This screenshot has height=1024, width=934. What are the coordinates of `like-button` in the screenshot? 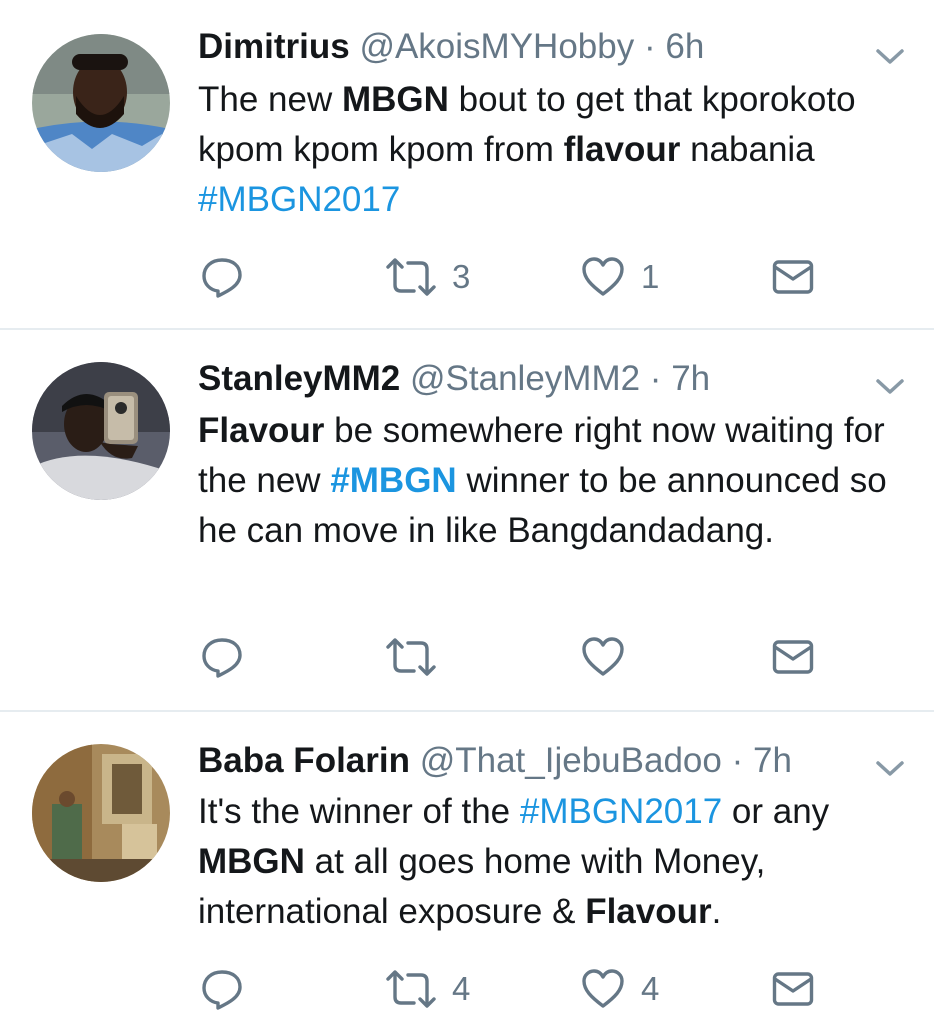 It's located at (603, 657).